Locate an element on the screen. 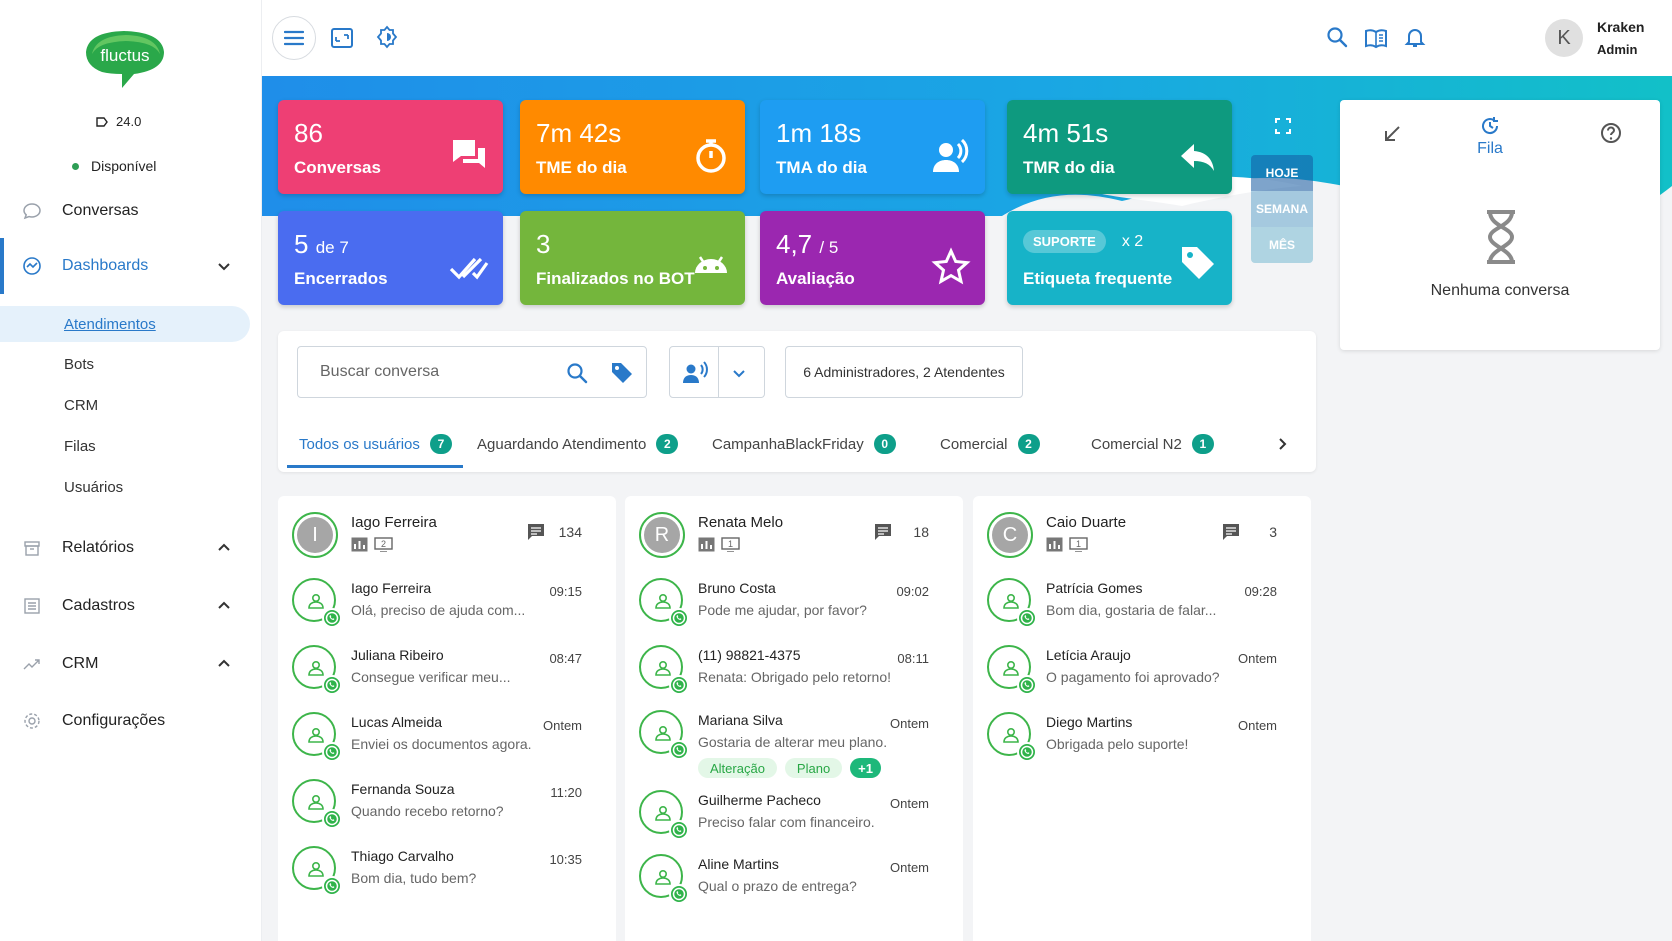 The width and height of the screenshot is (1672, 941). agents-summary-button: 6 Administradores, 2 Atendentes is located at coordinates (904, 372).